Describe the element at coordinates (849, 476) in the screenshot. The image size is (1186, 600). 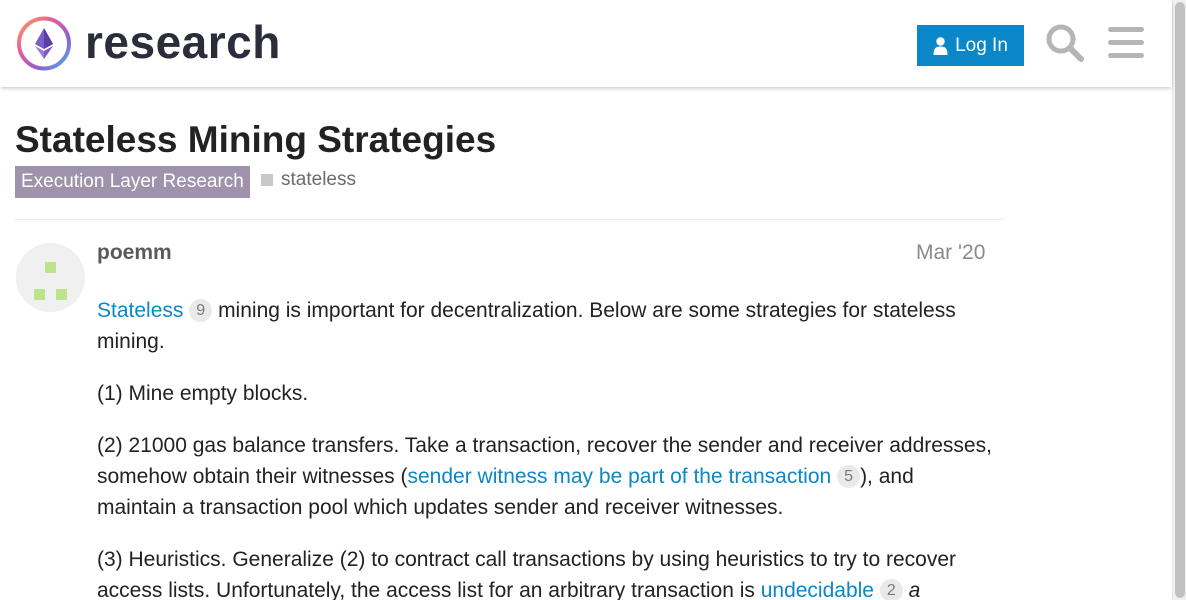
I see `link-click-count: 5` at that location.